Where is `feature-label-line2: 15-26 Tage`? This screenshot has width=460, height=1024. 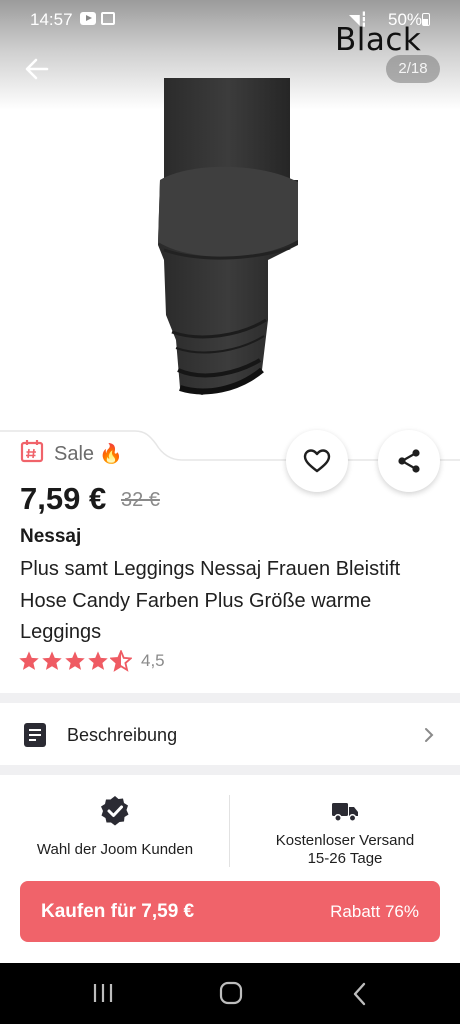 feature-label-line2: 15-26 Tage is located at coordinates (345, 858).